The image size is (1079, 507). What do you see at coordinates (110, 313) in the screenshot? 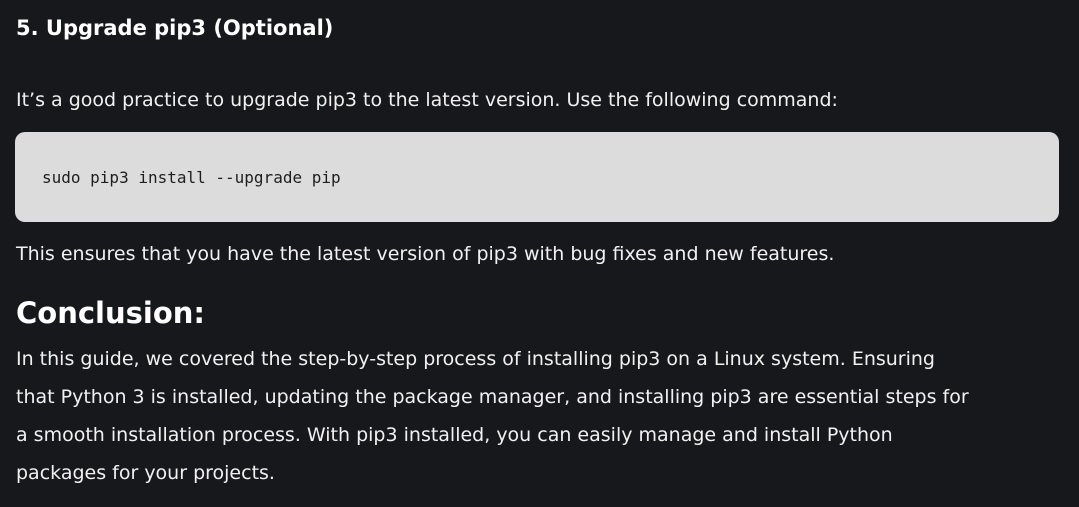
I see `conclusion-heading: Conclusion:` at bounding box center [110, 313].